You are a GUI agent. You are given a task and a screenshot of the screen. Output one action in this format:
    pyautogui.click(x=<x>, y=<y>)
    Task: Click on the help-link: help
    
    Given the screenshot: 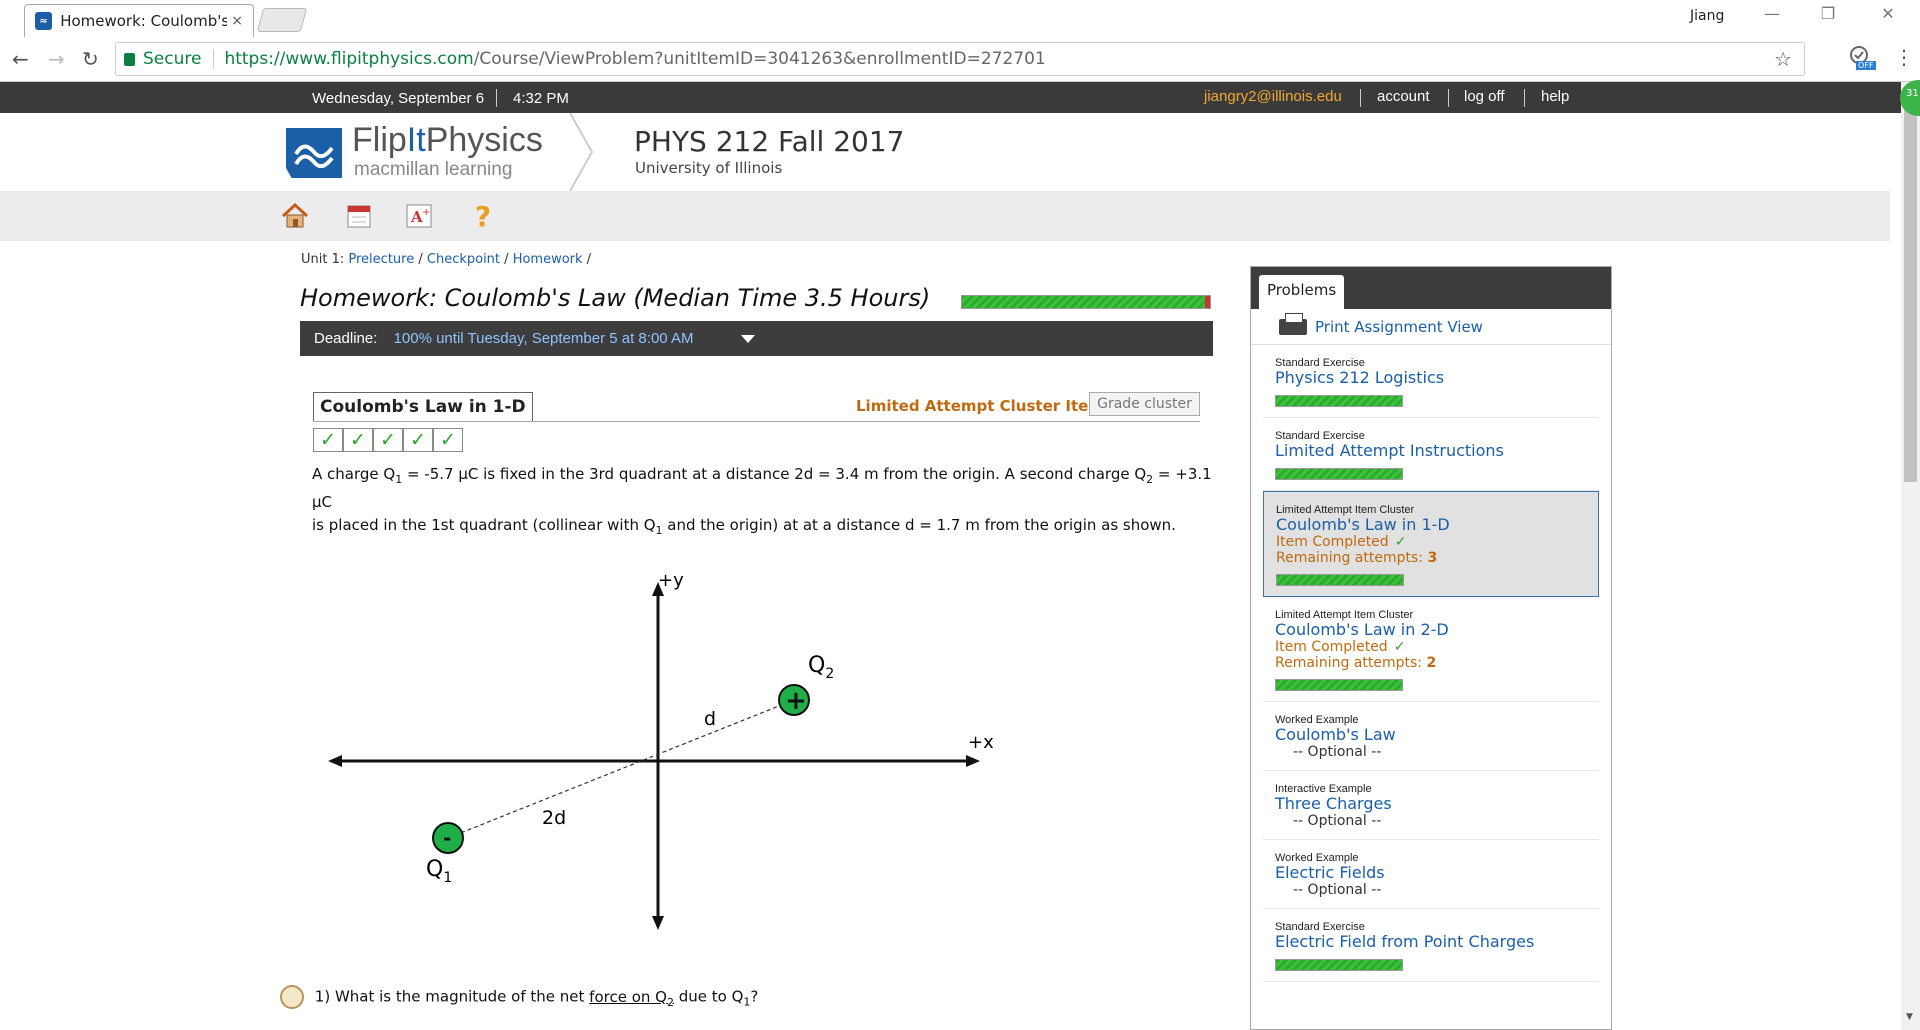 What is the action you would take?
    pyautogui.click(x=1555, y=96)
    